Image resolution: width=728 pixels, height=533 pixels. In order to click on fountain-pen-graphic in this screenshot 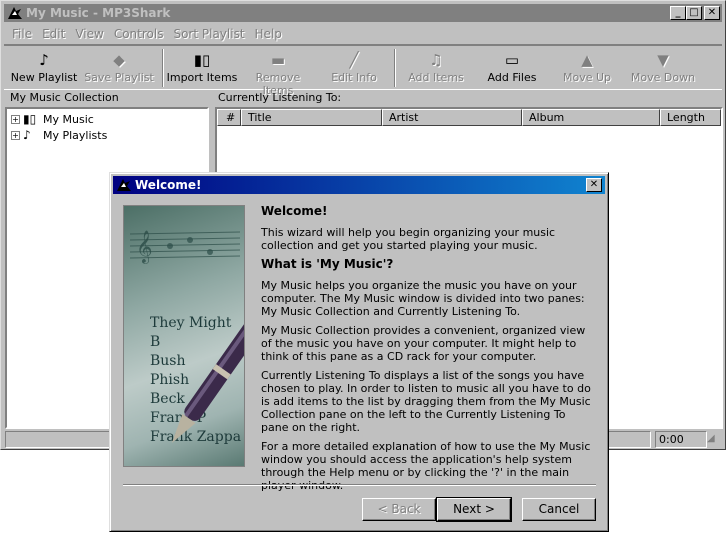, I will do `click(207, 376)`.